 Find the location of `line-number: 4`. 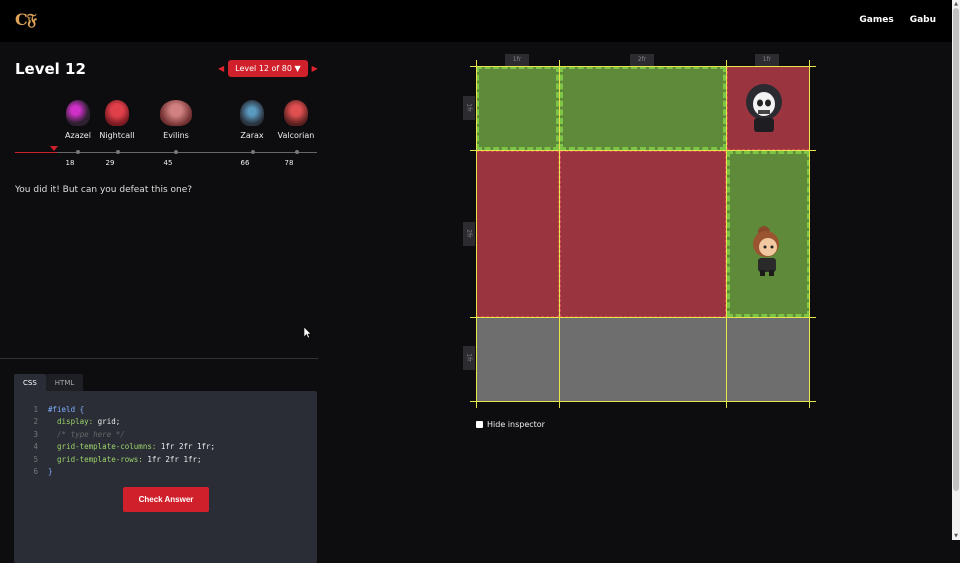

line-number: 4 is located at coordinates (35, 447).